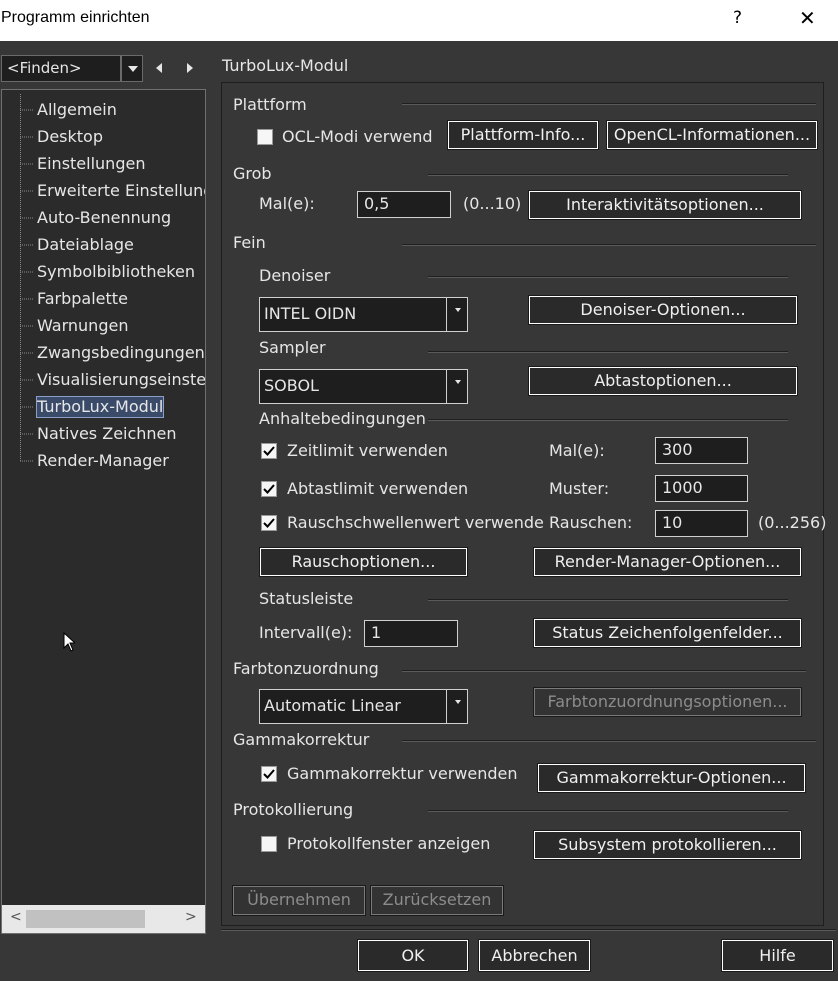 The height and width of the screenshot is (981, 838). Describe the element at coordinates (737, 18) in the screenshot. I see `help-icon: ?` at that location.